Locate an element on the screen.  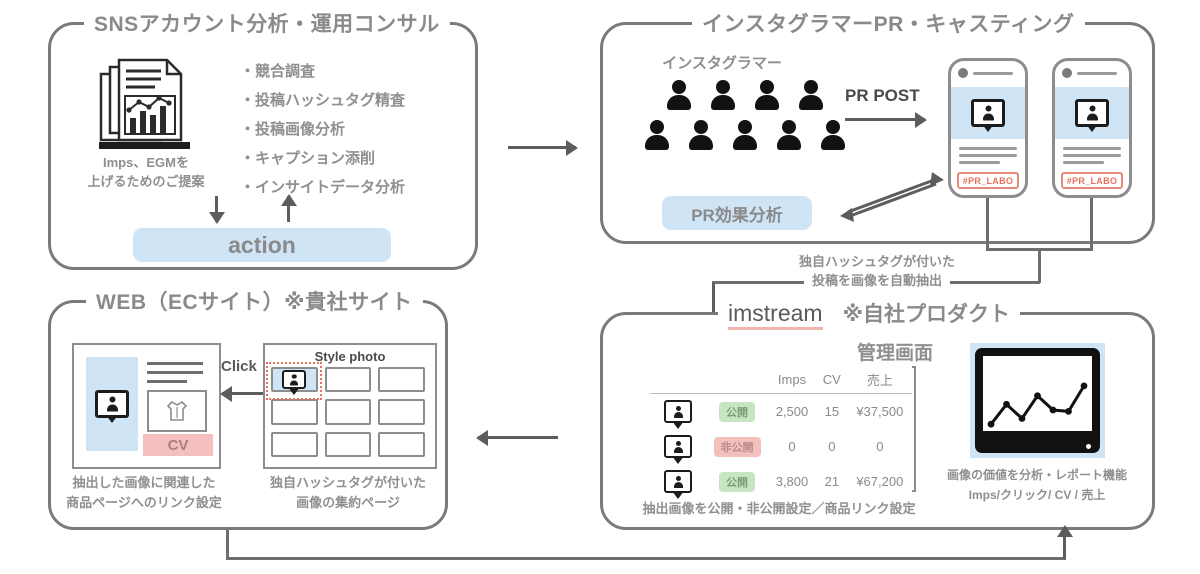
row-status: 非公開 is located at coordinates (737, 446).